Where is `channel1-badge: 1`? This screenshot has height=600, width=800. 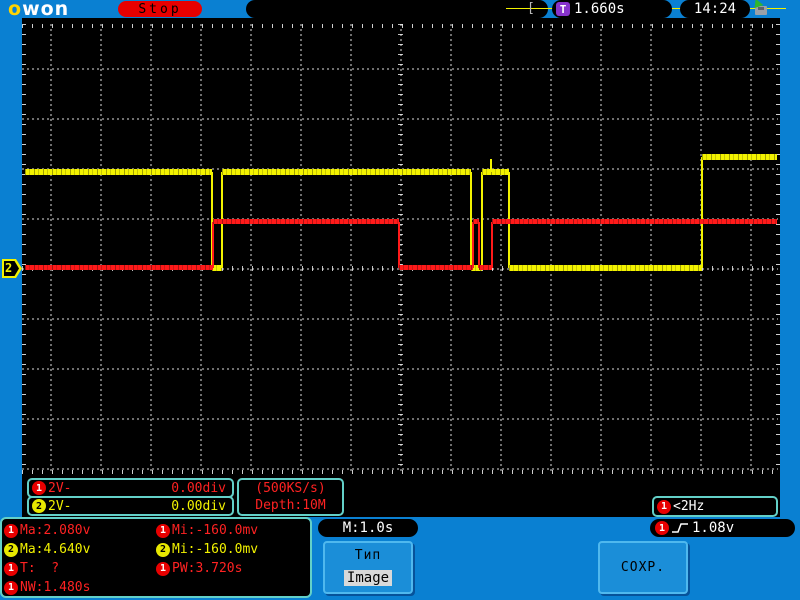 channel1-badge: 1 is located at coordinates (39, 488).